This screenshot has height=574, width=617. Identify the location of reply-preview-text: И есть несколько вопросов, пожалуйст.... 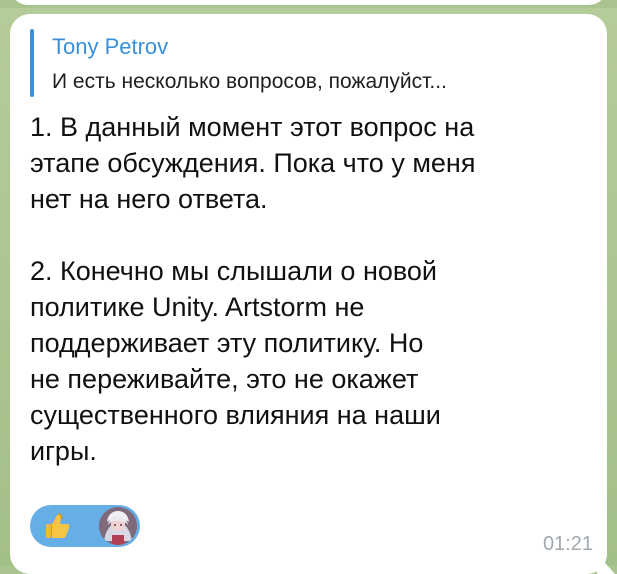
(249, 81).